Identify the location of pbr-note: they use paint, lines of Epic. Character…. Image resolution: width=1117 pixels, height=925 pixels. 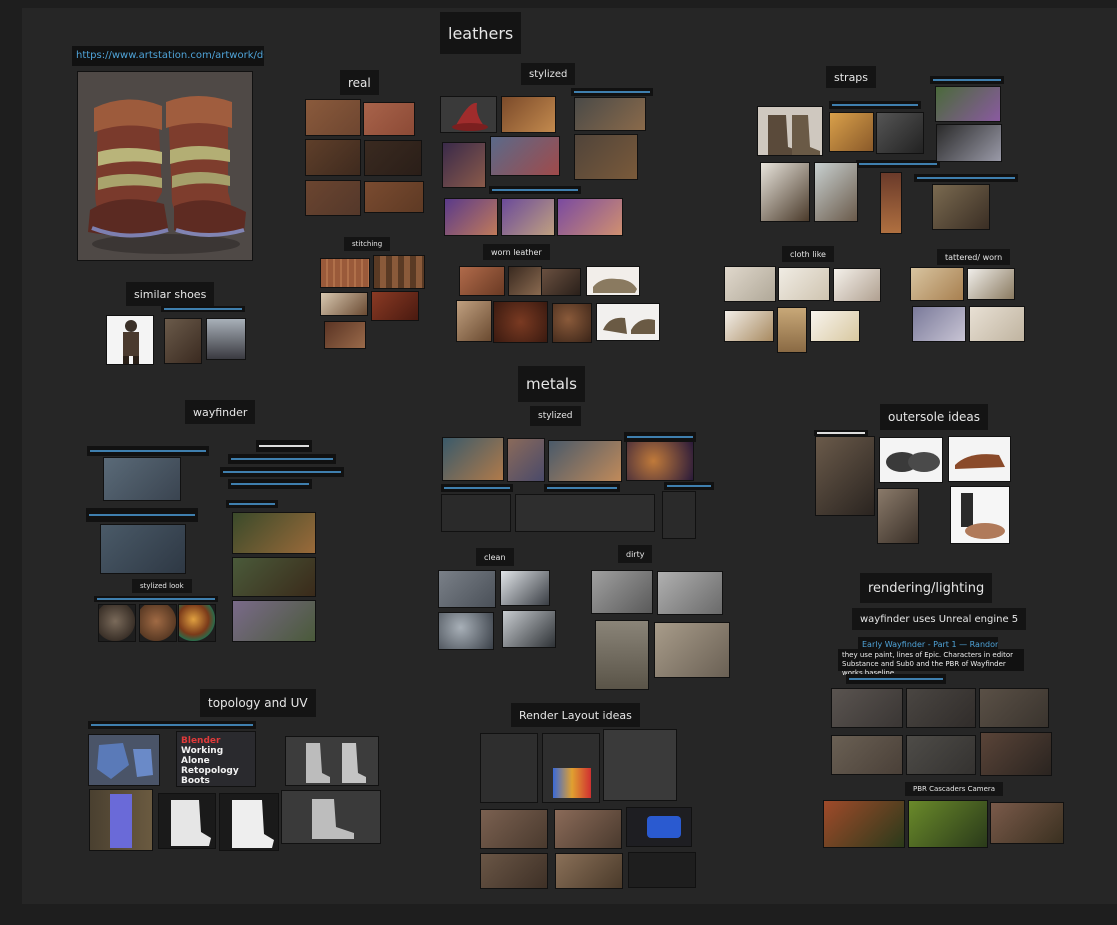
(931, 663).